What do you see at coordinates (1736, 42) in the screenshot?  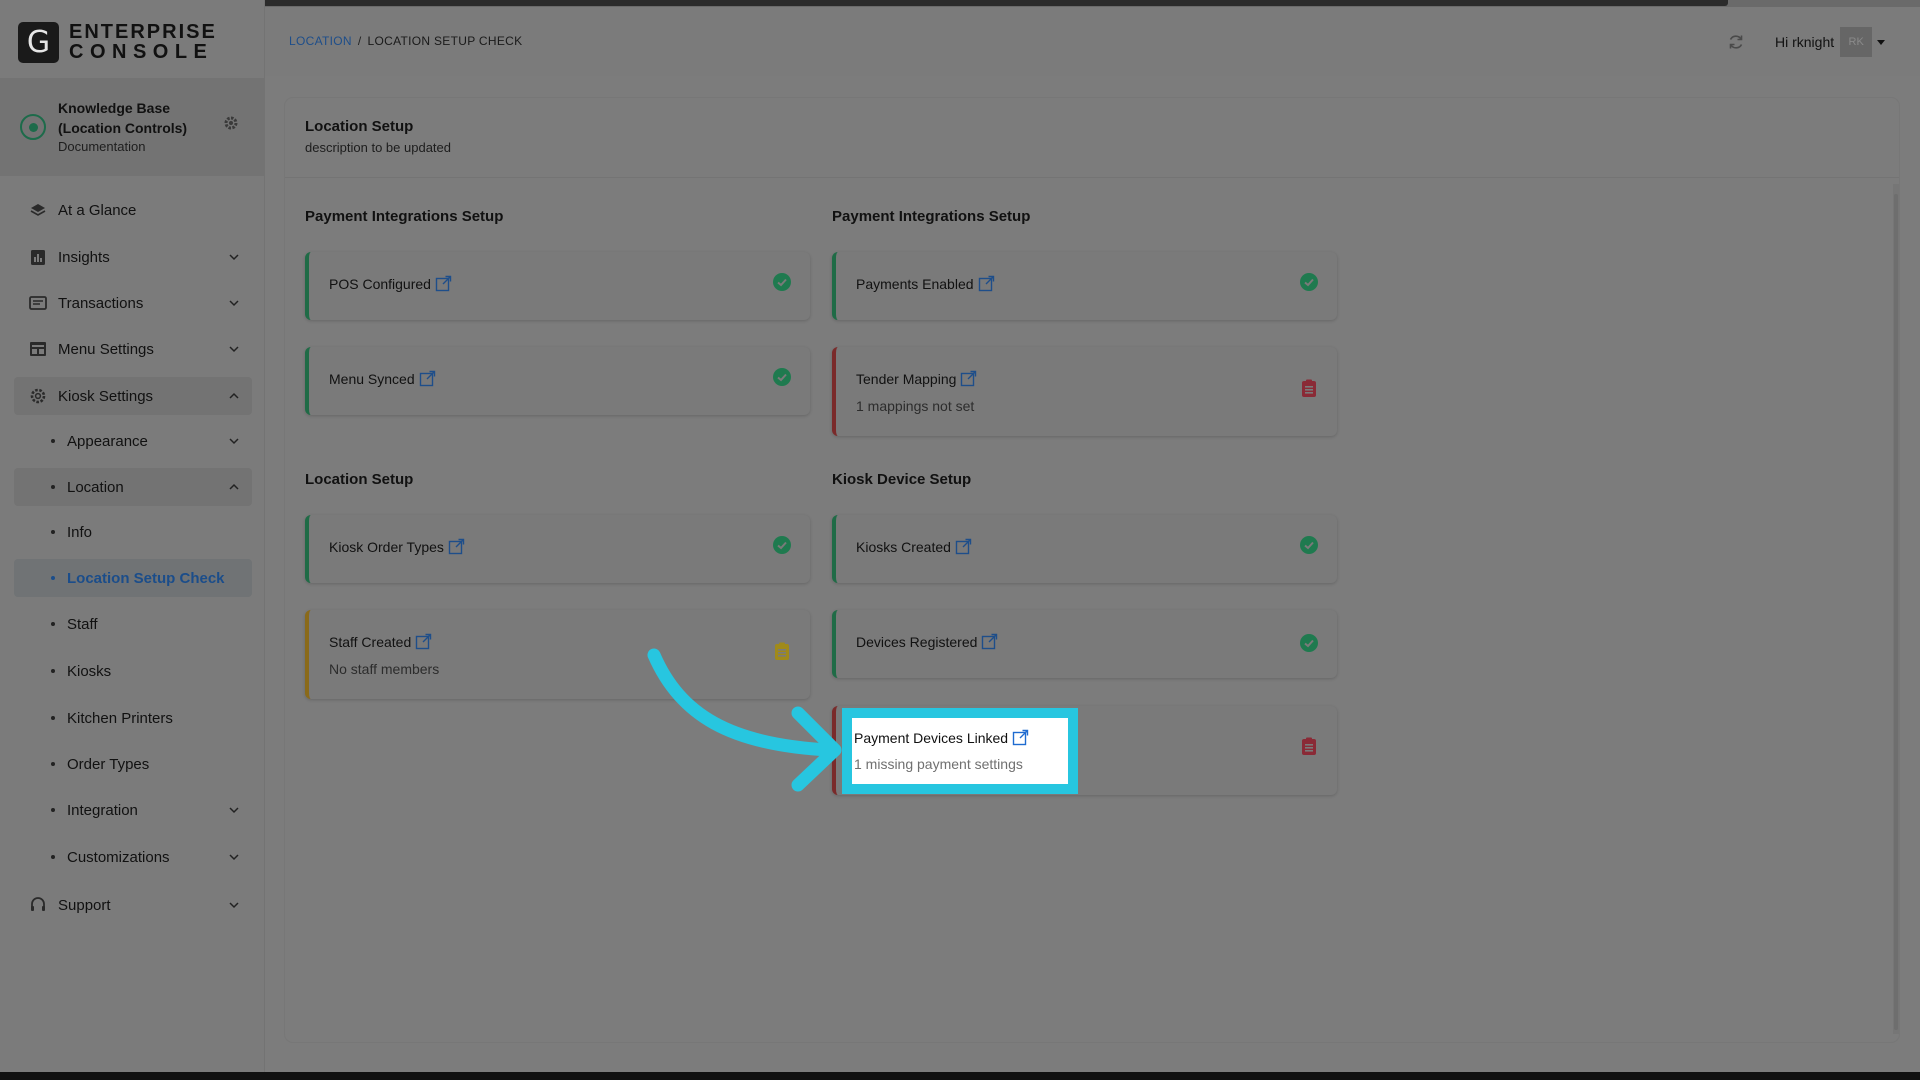 I see `refresh-icon` at bounding box center [1736, 42].